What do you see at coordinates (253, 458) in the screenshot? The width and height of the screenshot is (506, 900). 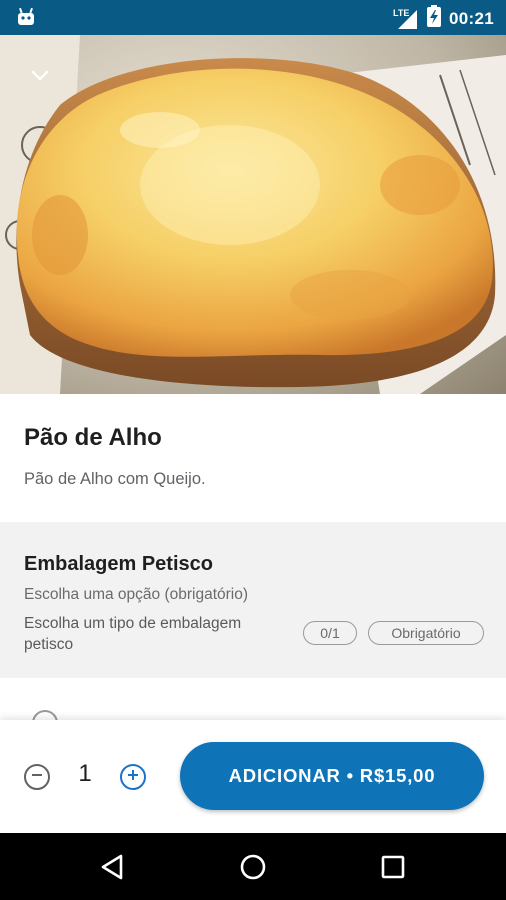 I see `product-info: Pão de Alho Pão de Alho com Queijo.` at bounding box center [253, 458].